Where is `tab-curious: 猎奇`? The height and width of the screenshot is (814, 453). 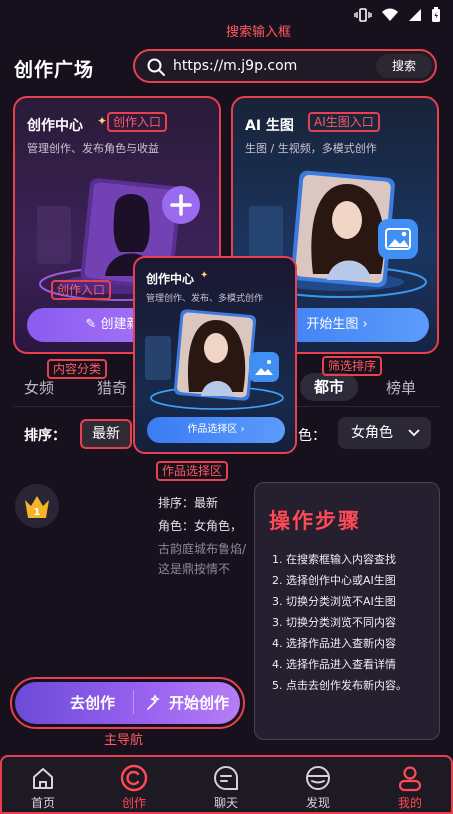 tab-curious: 猎奇 is located at coordinates (112, 387).